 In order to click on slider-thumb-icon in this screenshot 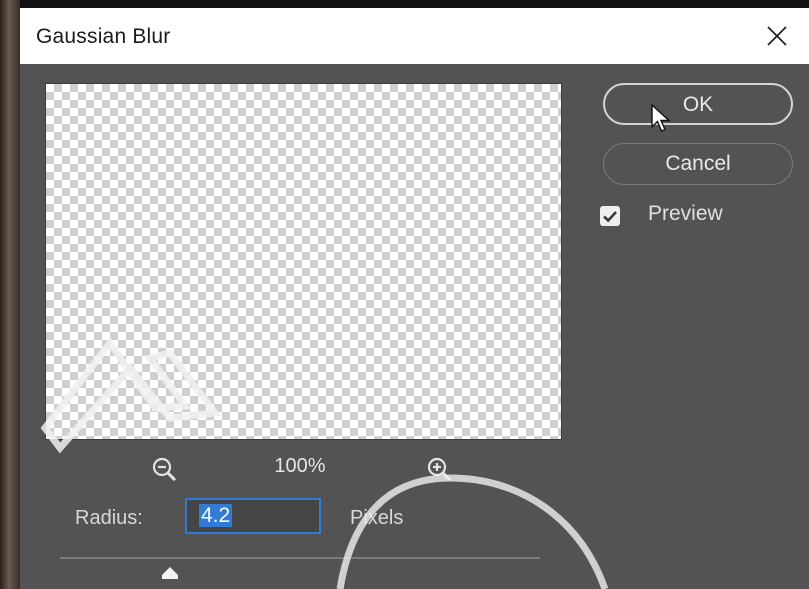, I will do `click(170, 573)`.